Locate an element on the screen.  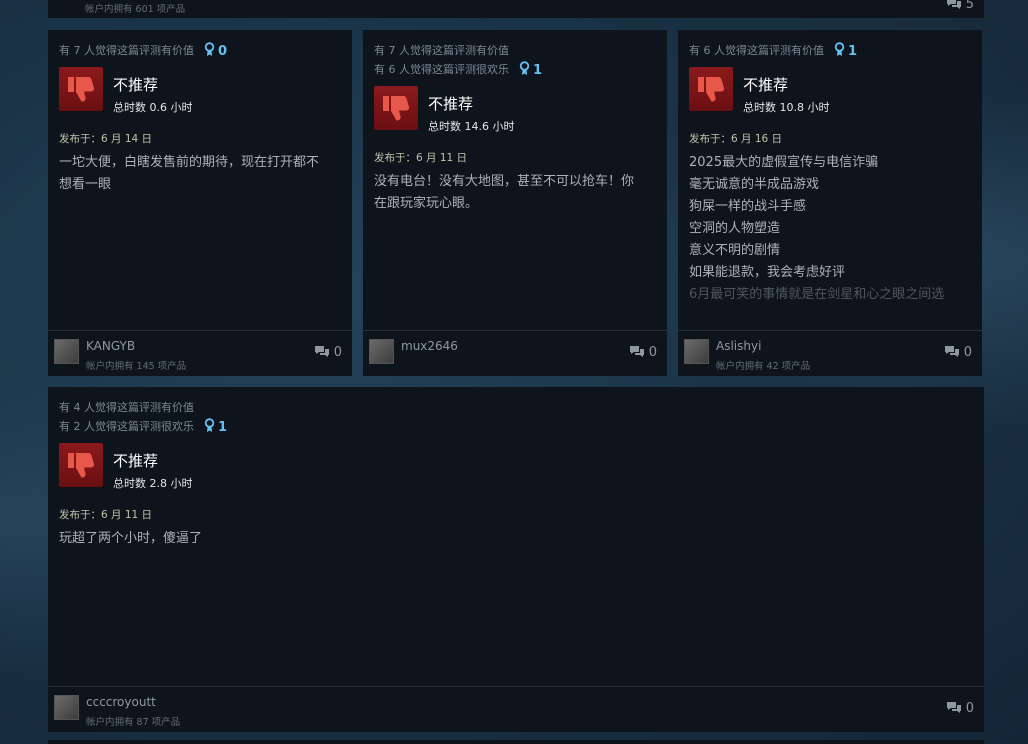
review-footer: mux2646 0 is located at coordinates (515, 353).